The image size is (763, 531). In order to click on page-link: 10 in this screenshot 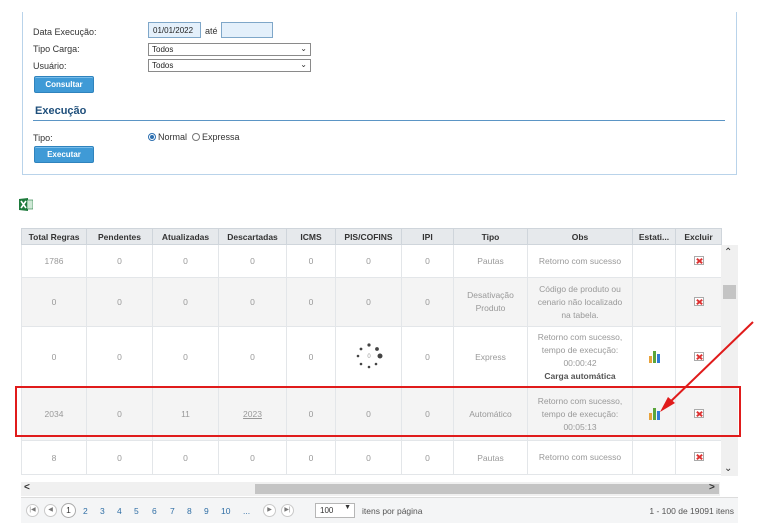, I will do `click(225, 511)`.